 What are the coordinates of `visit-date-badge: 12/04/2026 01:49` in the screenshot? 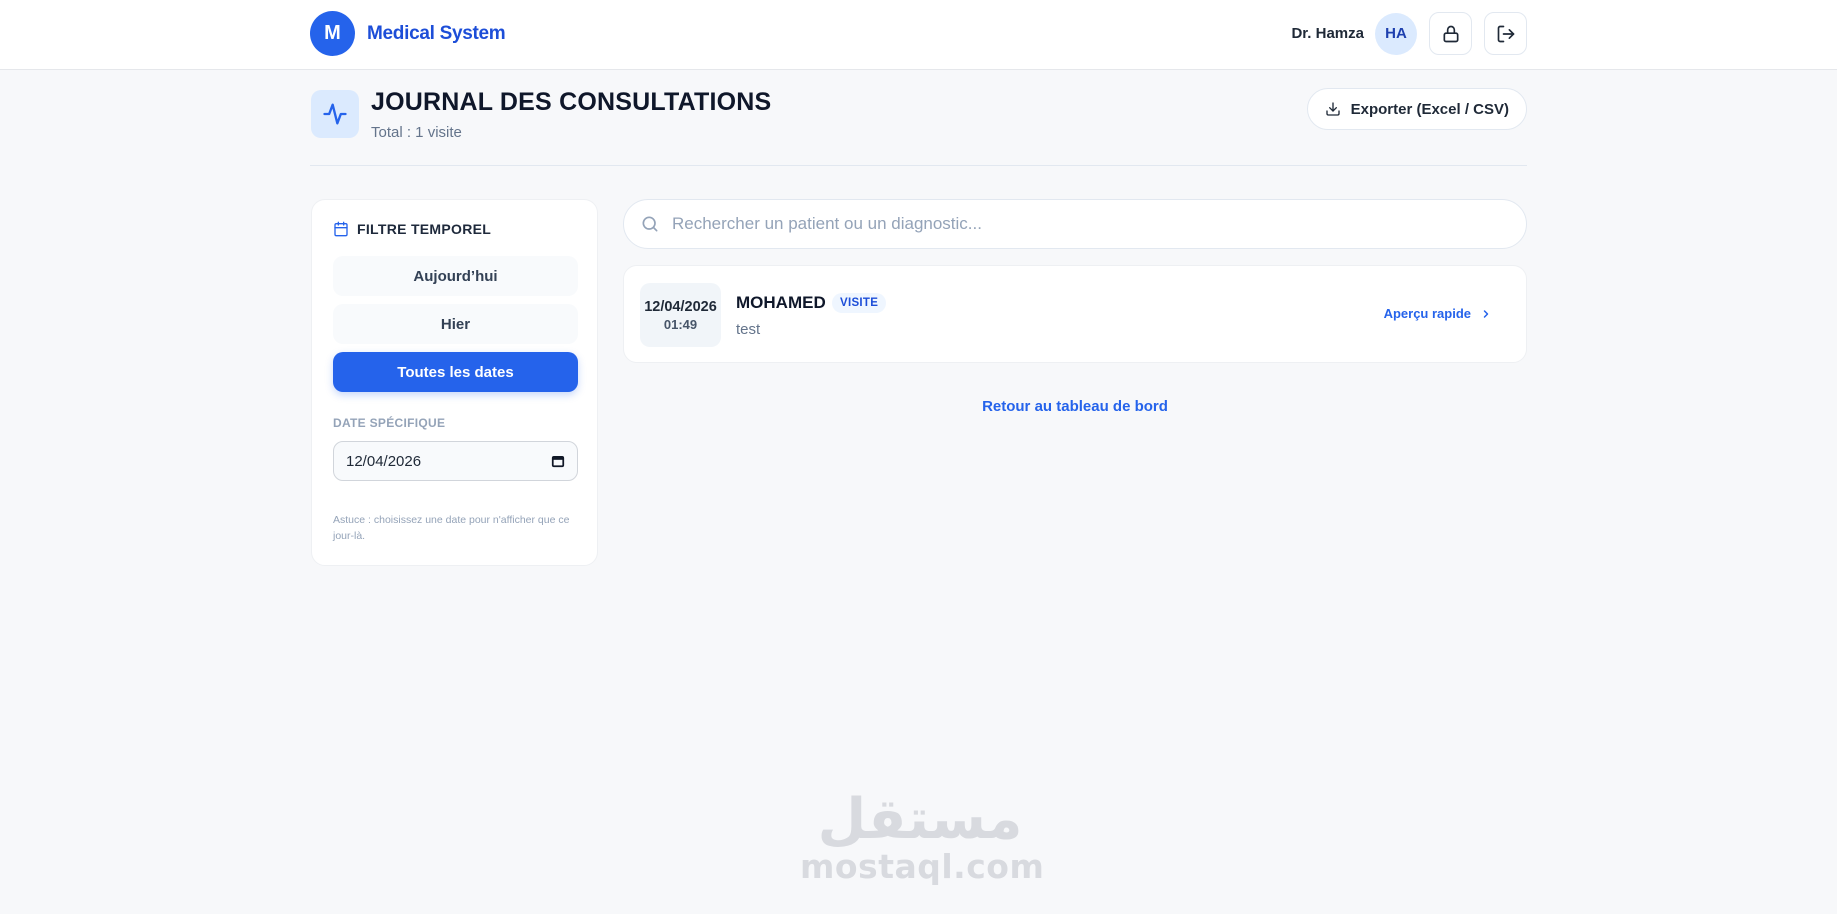 It's located at (680, 315).